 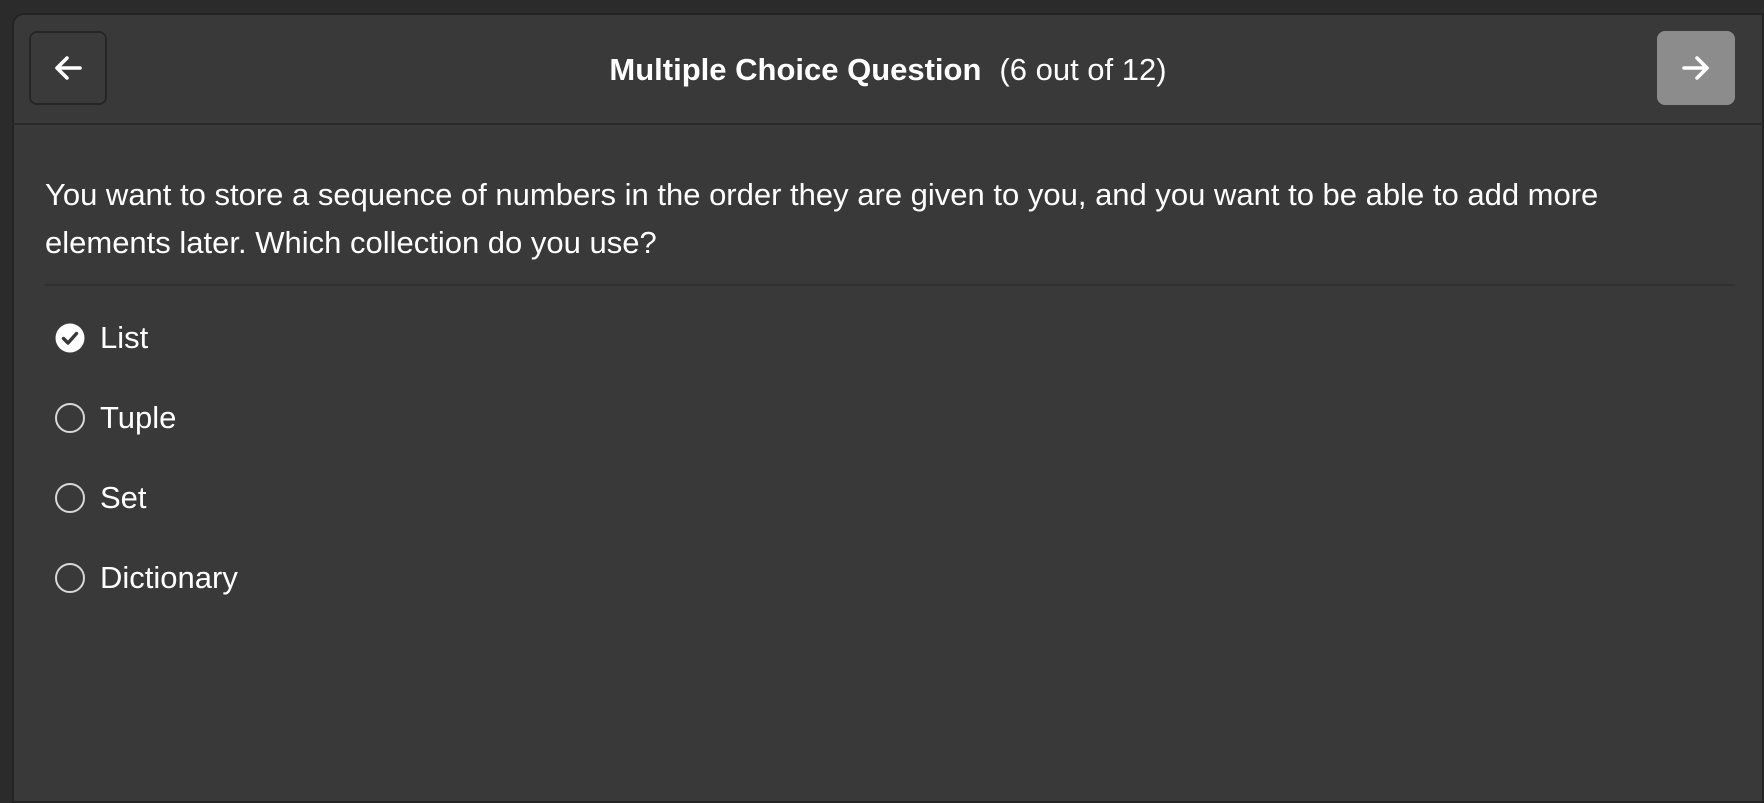 I want to click on arrow-left-icon, so click(x=68, y=68).